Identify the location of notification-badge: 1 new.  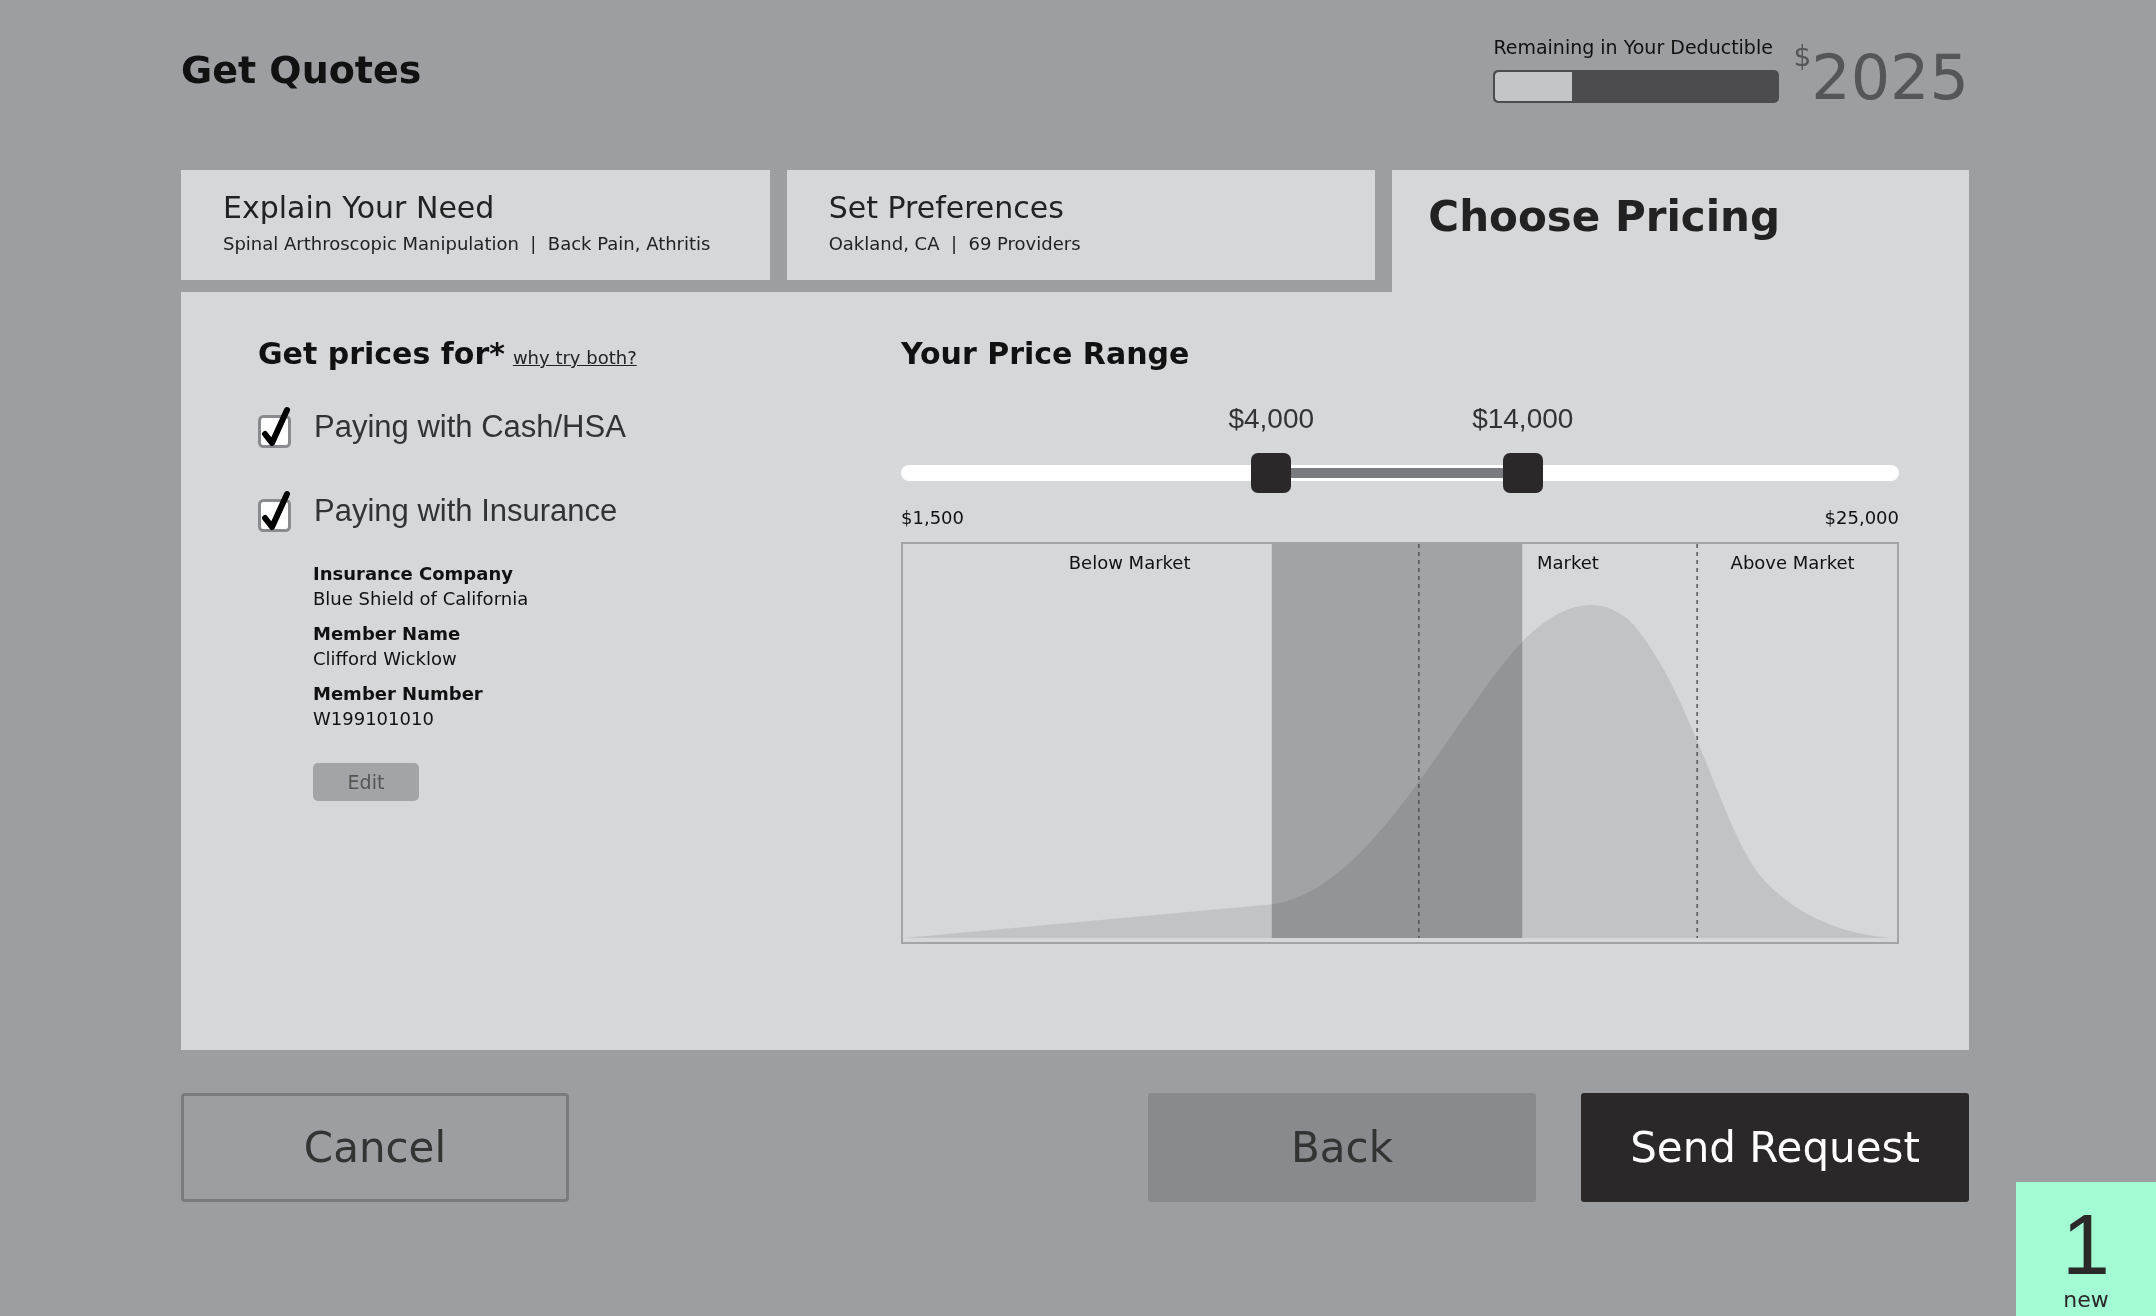
(2086, 1249).